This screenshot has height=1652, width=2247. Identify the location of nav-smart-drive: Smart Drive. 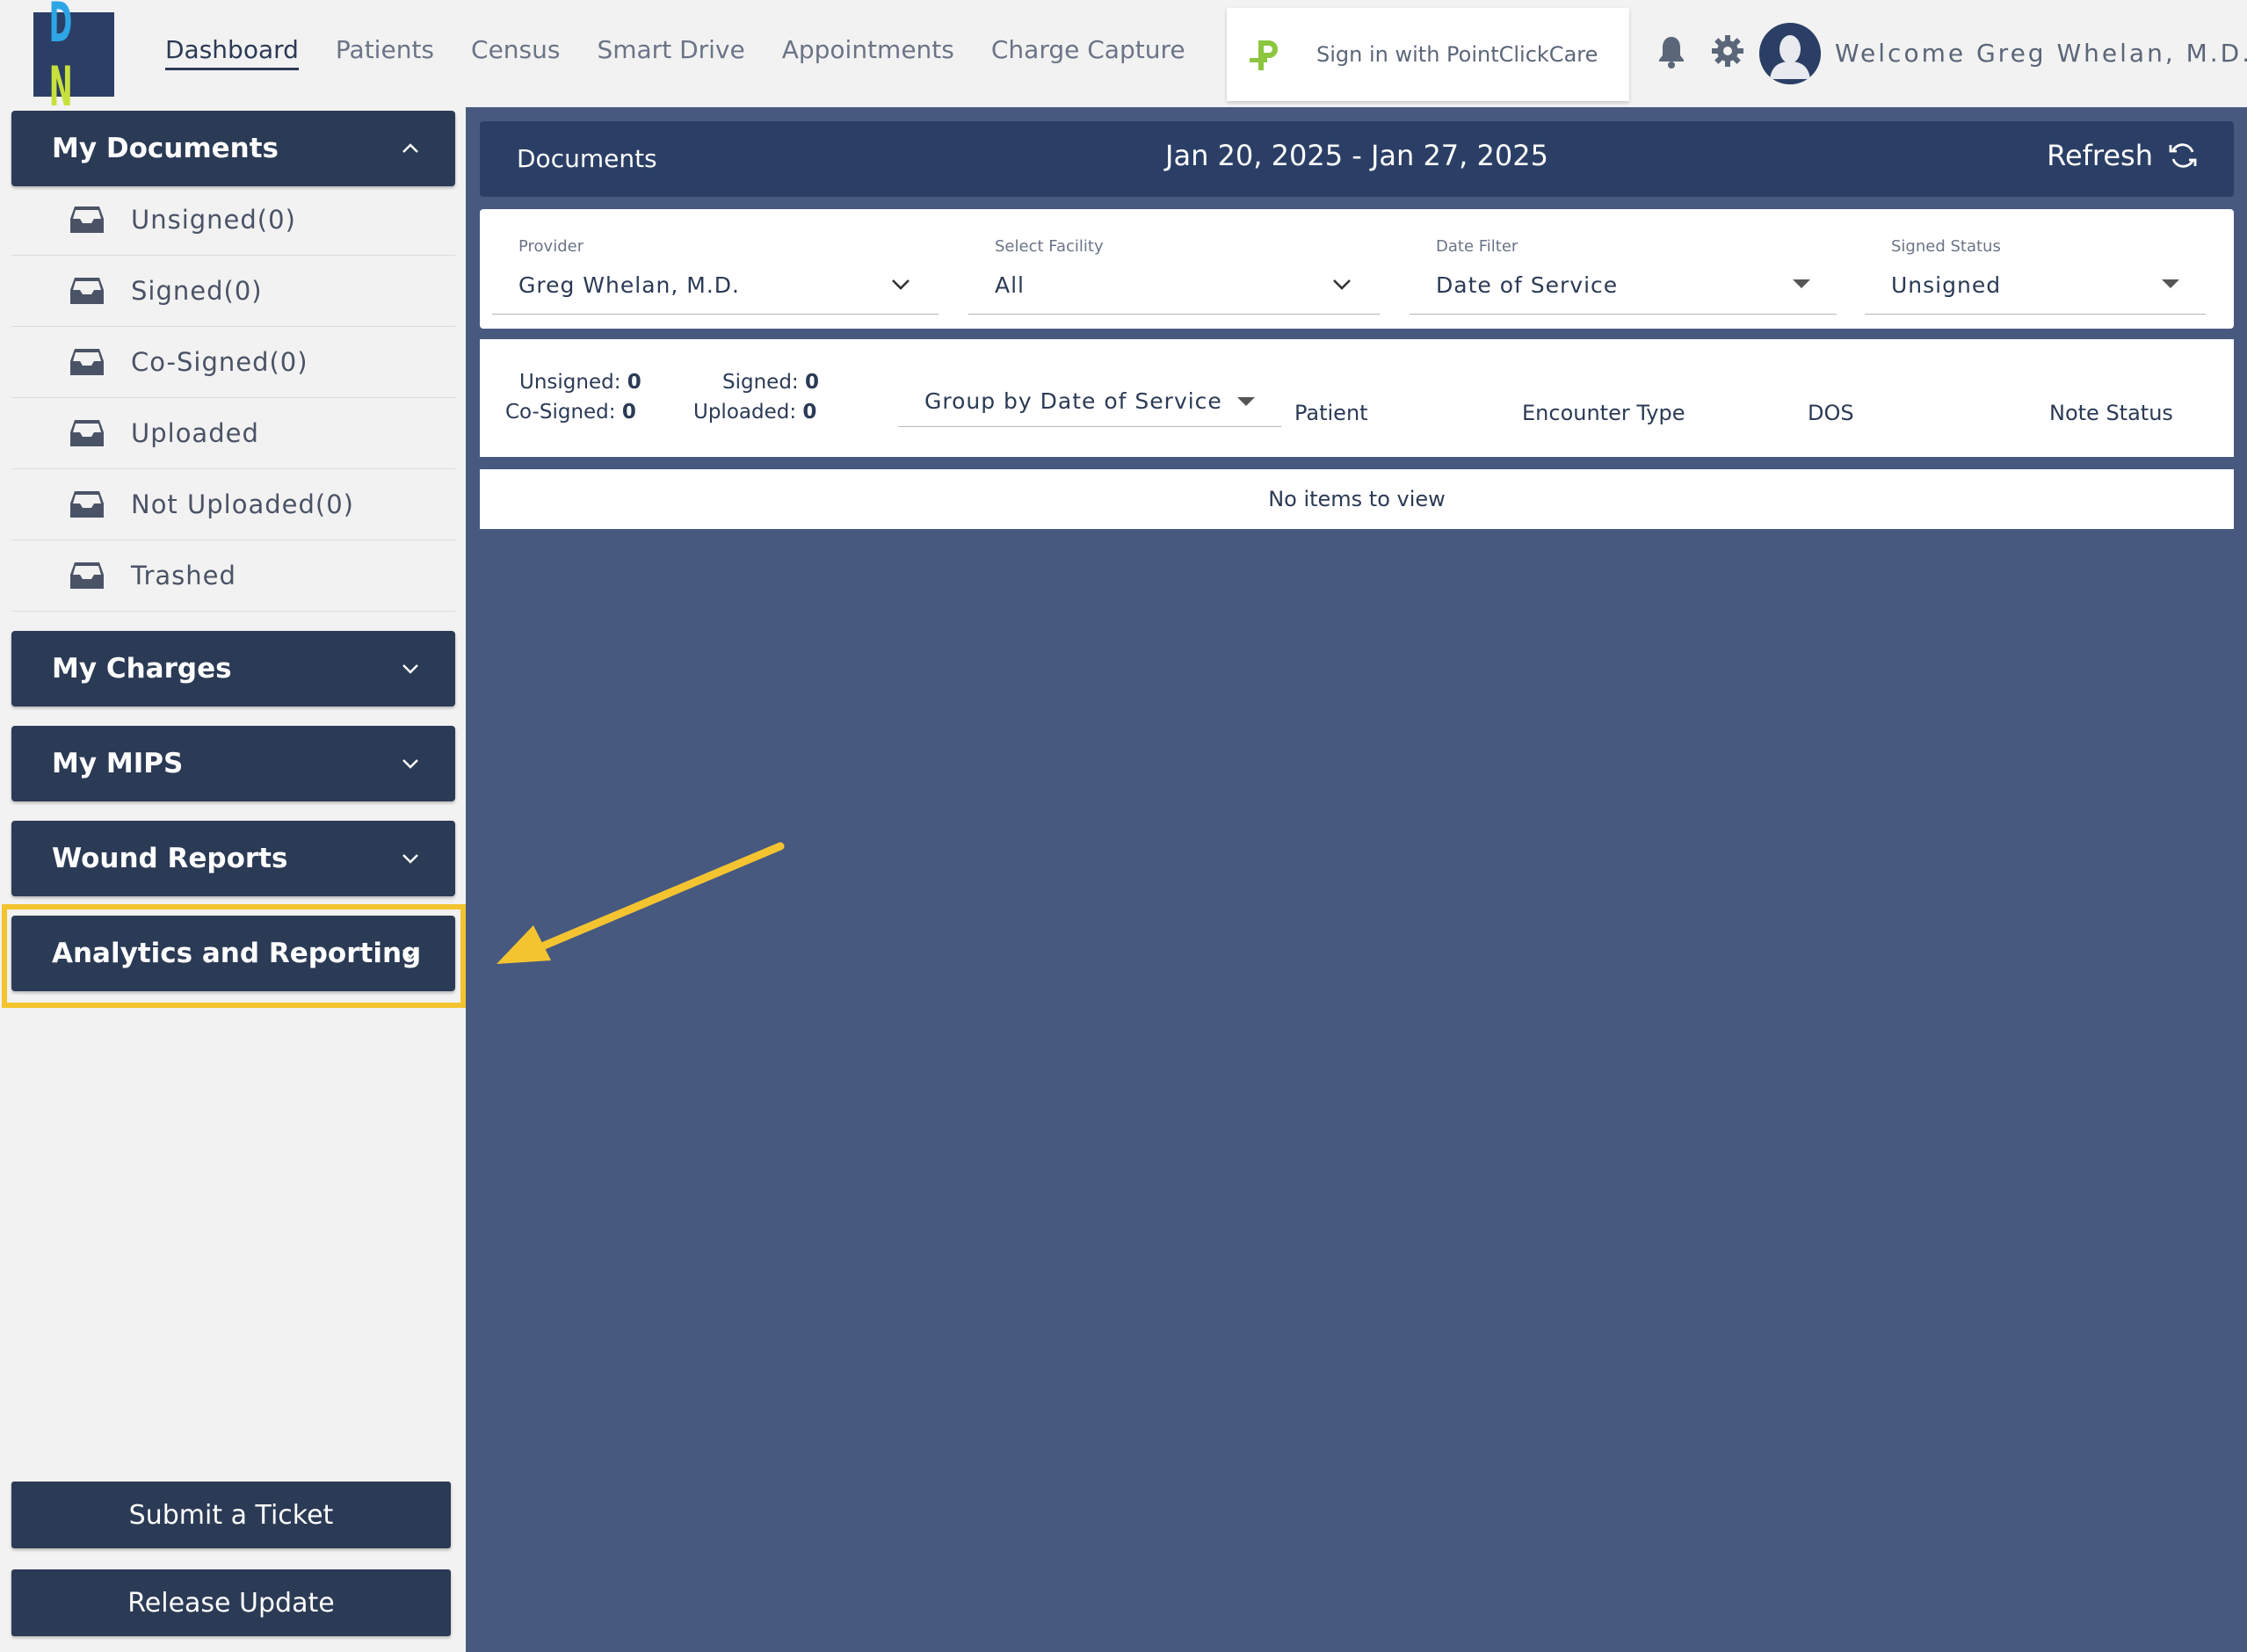
(670, 53).